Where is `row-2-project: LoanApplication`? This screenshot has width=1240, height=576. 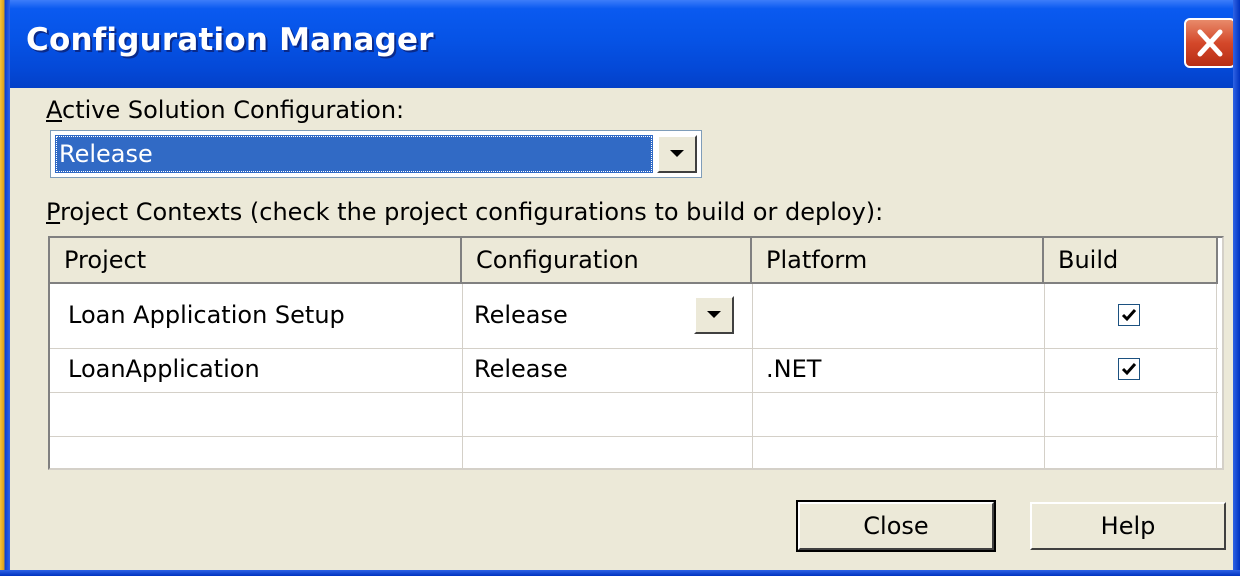 row-2-project: LoanApplication is located at coordinates (164, 369).